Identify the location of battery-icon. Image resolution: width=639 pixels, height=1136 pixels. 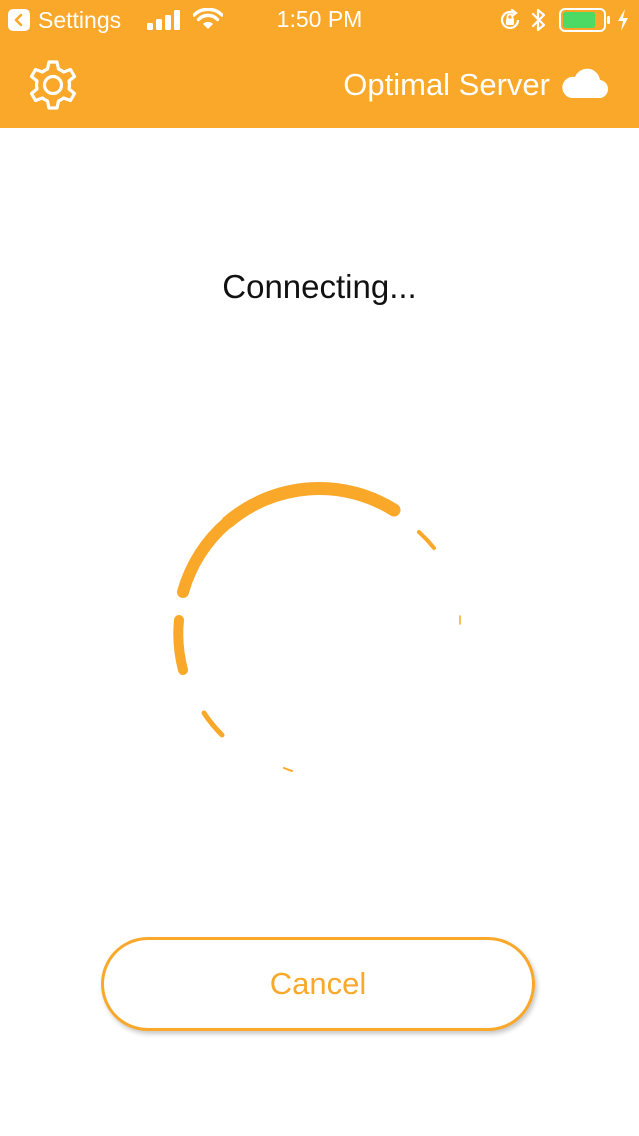
(584, 20).